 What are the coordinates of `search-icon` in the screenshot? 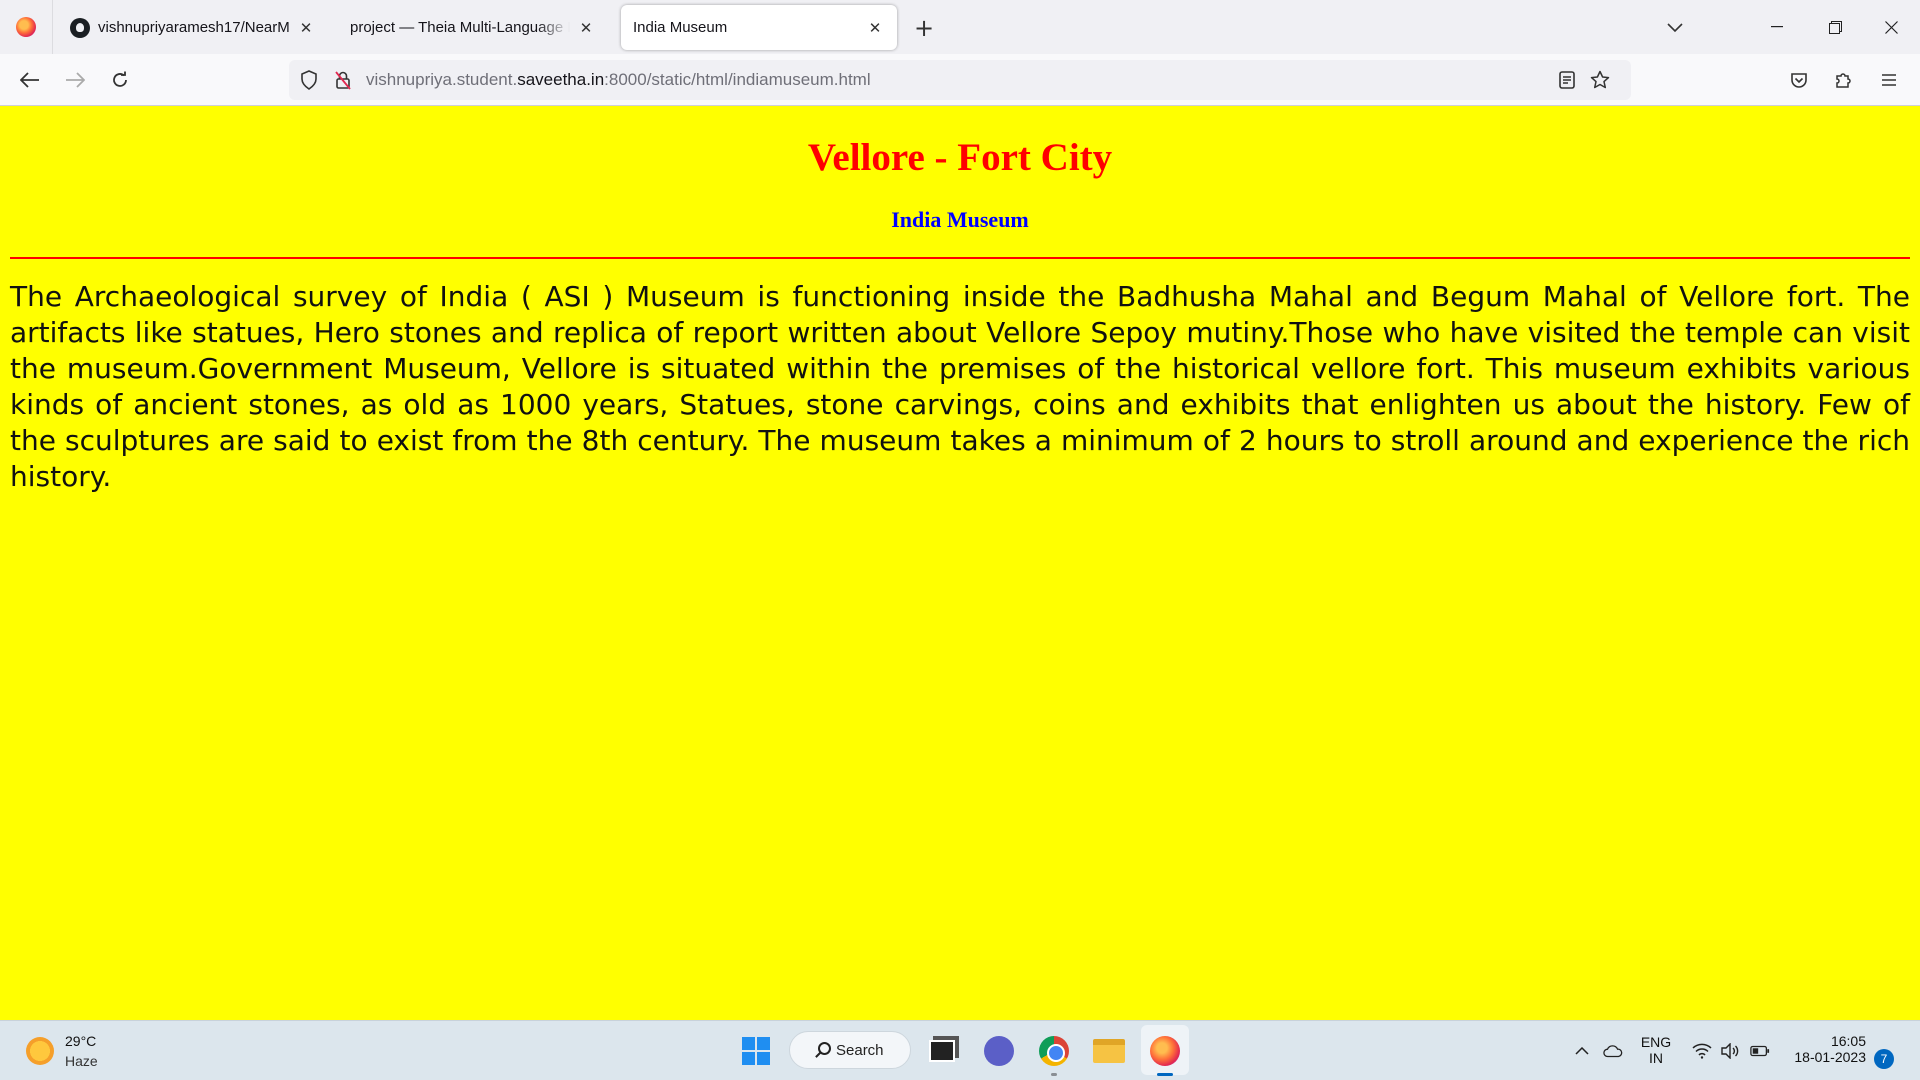 It's located at (824, 1048).